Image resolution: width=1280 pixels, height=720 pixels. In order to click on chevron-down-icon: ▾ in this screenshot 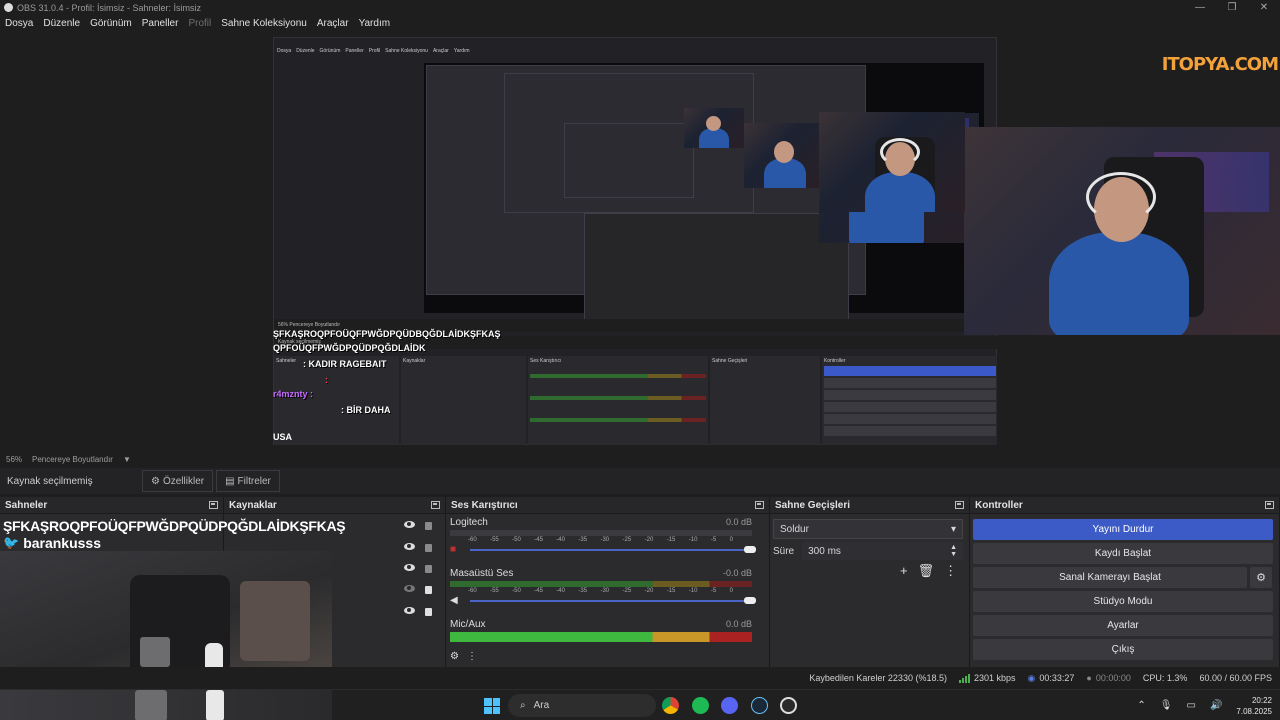, I will do `click(953, 529)`.